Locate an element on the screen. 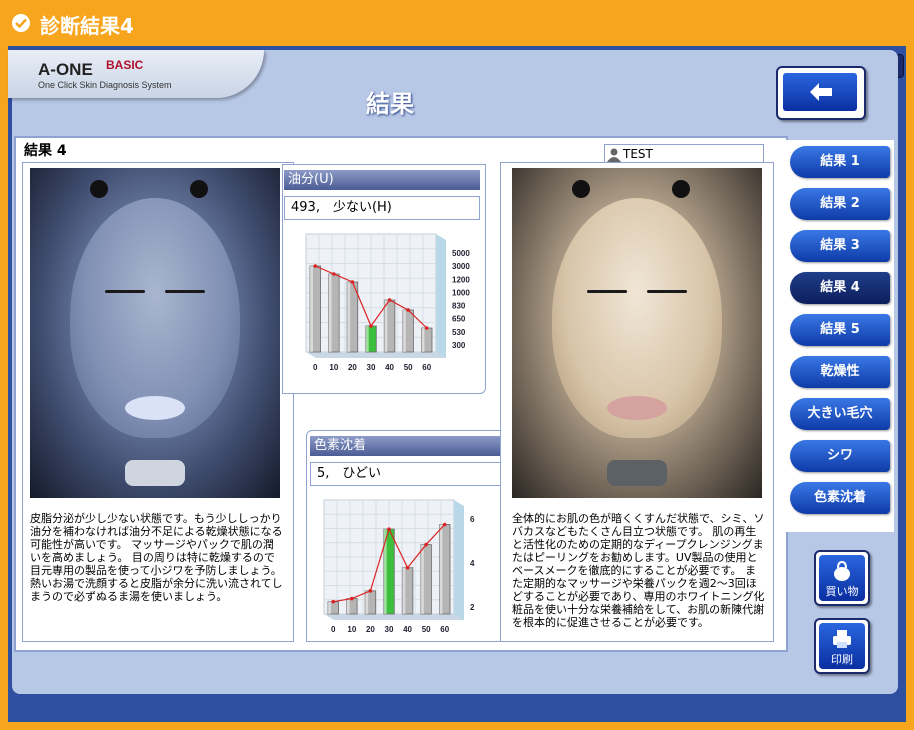 The image size is (914, 730). user-icon is located at coordinates (614, 155).